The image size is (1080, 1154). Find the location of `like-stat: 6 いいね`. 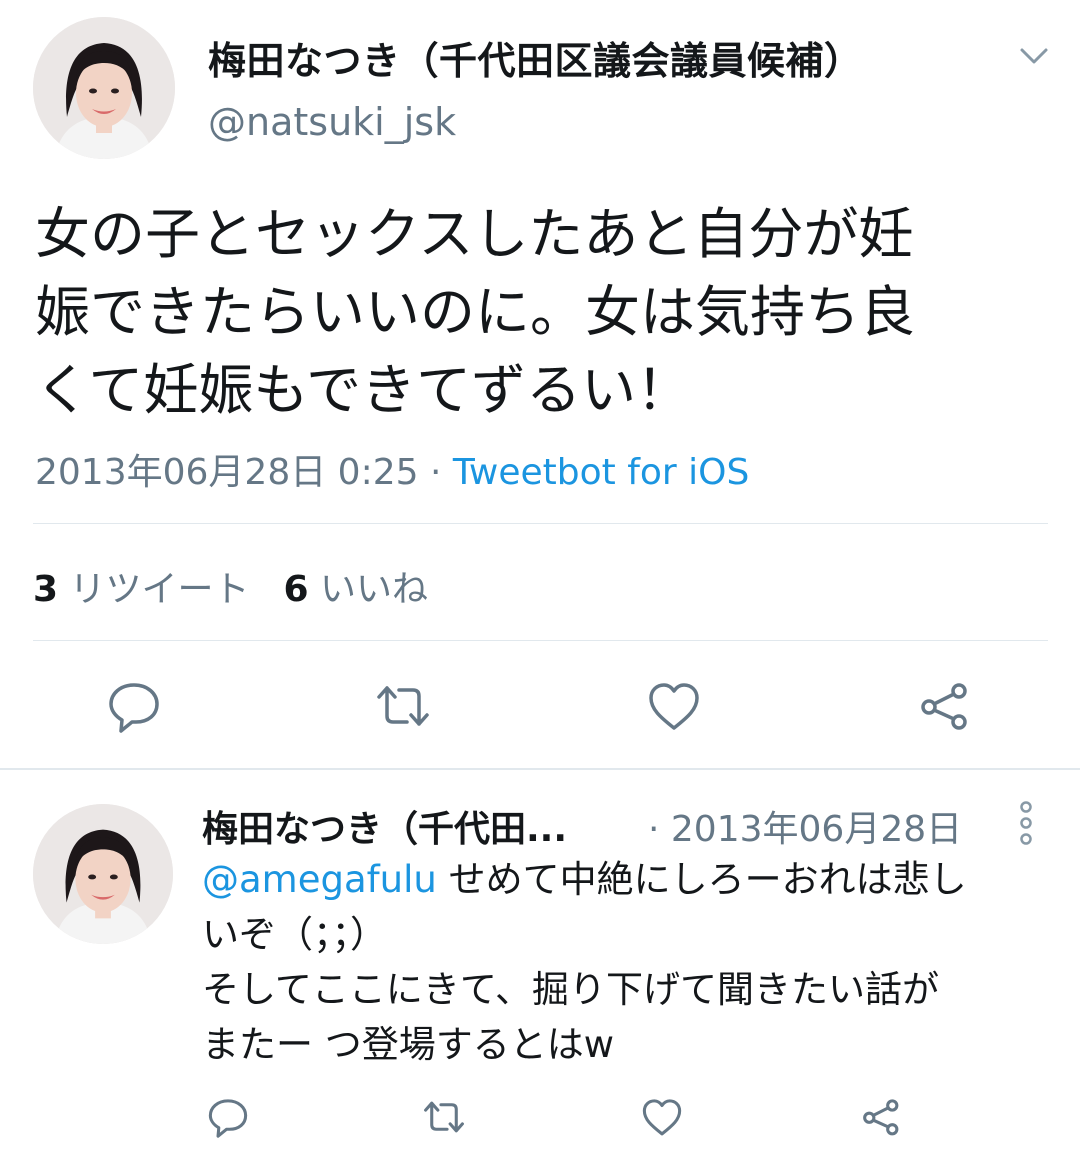

like-stat: 6 いいね is located at coordinates (356, 589).